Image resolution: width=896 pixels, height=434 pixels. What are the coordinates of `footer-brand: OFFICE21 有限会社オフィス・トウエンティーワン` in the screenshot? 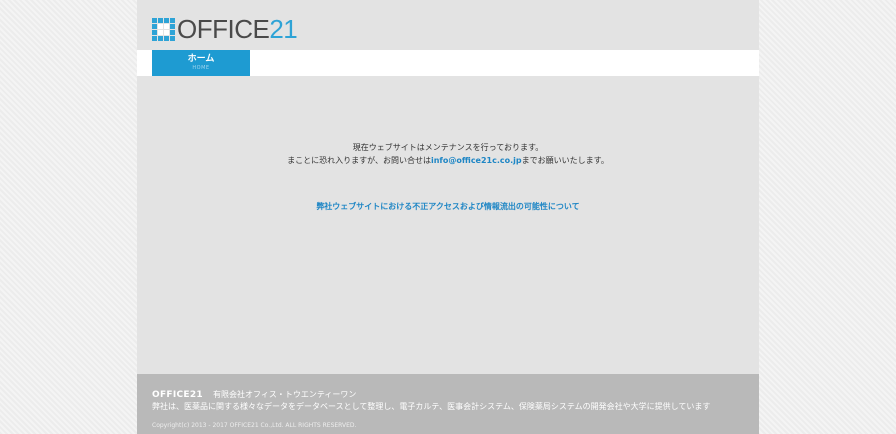 It's located at (254, 395).